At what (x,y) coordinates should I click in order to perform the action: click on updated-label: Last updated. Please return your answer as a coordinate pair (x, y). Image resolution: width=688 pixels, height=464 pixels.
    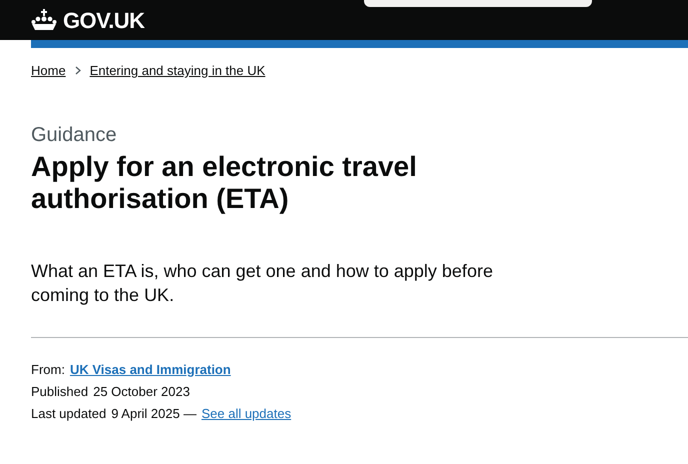
    Looking at the image, I should click on (68, 414).